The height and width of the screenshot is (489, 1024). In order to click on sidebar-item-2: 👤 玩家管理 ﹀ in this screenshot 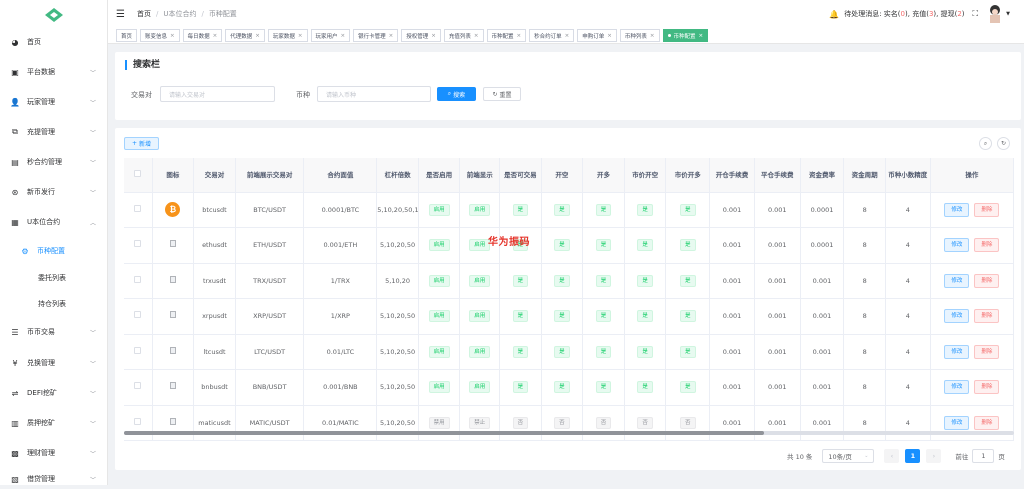, I will do `click(54, 102)`.